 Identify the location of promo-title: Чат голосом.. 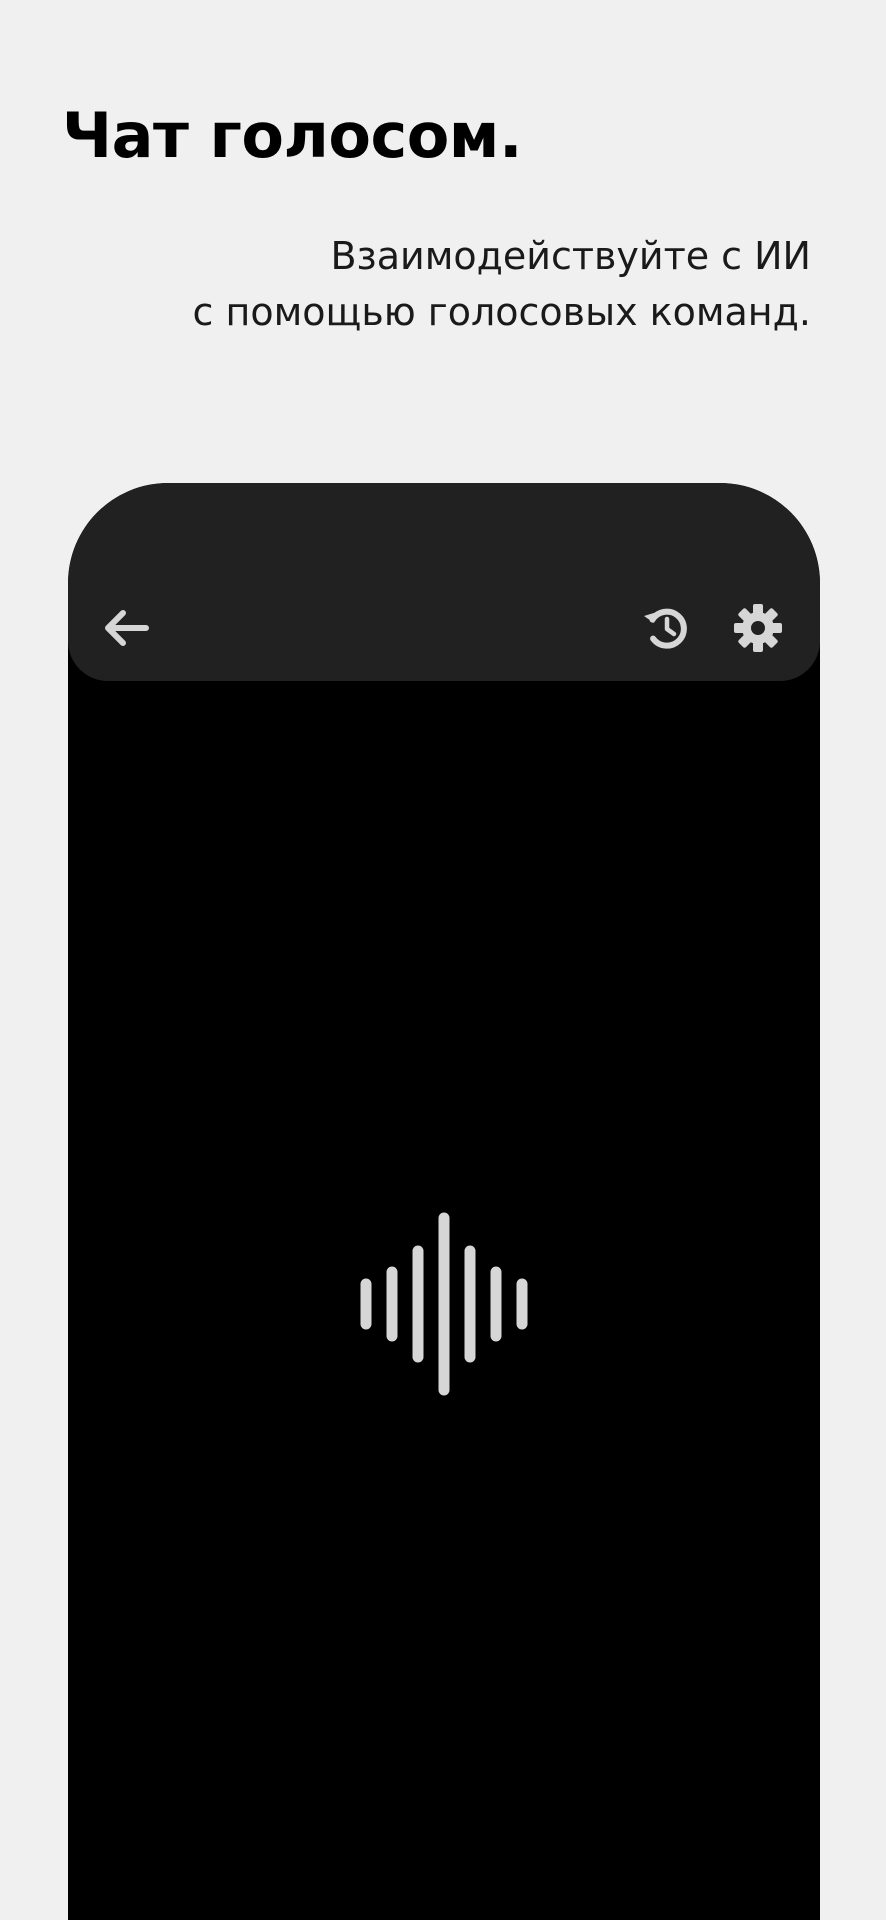
(292, 135).